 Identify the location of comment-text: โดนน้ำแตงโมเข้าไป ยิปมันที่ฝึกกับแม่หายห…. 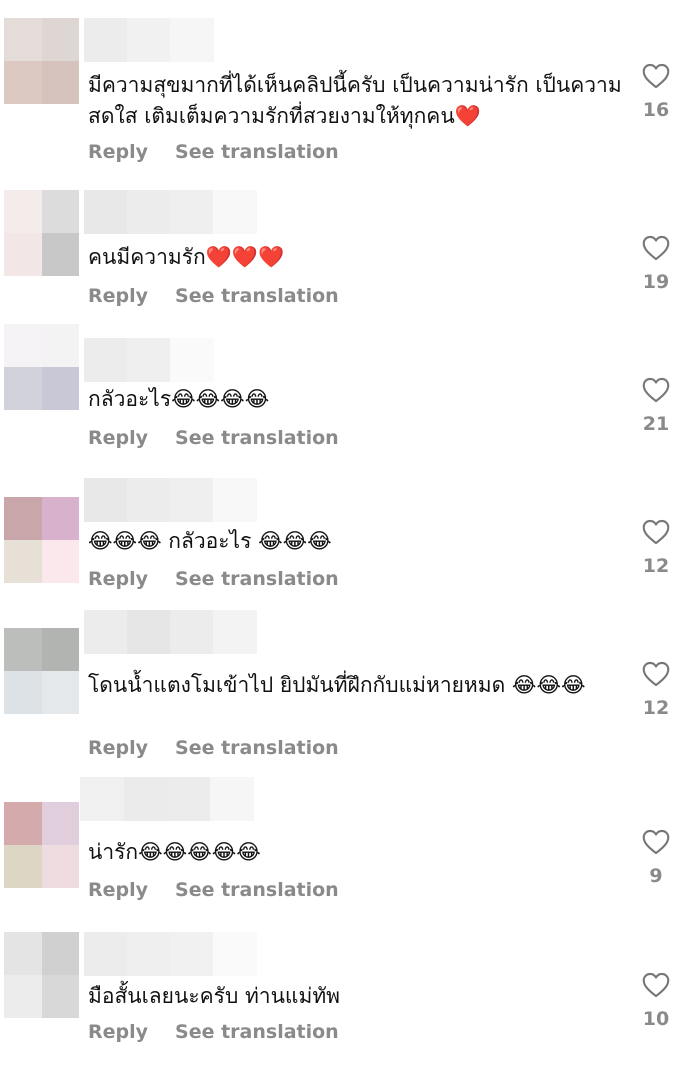
(337, 685).